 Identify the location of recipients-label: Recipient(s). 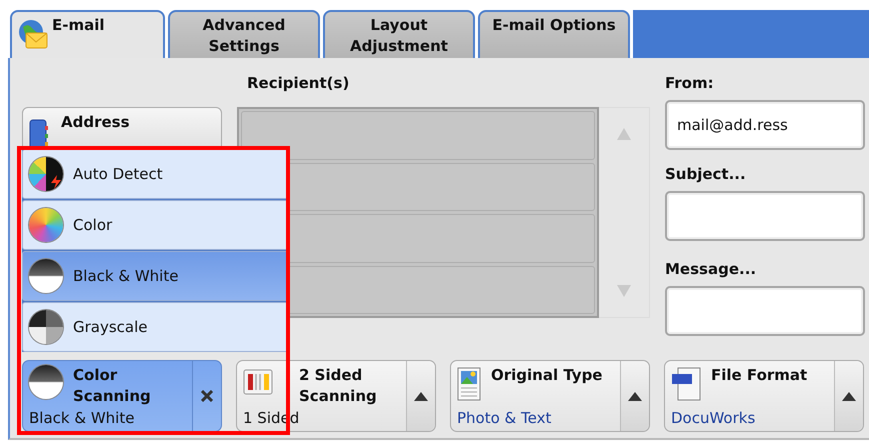
(298, 83).